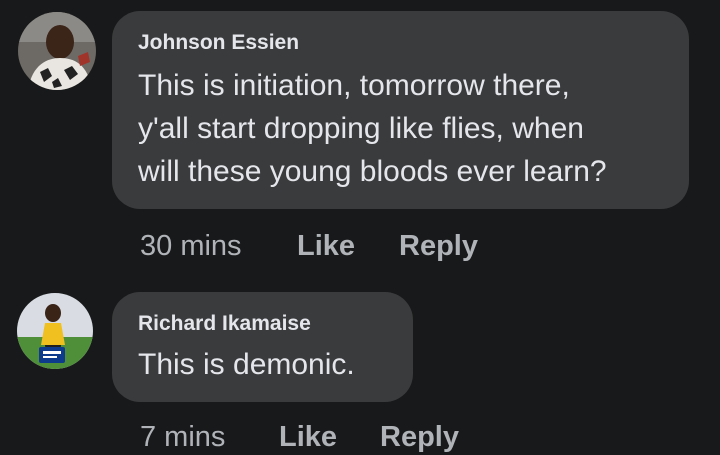 The image size is (720, 455). Describe the element at coordinates (246, 364) in the screenshot. I see `comment-text-line: This is demonic.` at that location.